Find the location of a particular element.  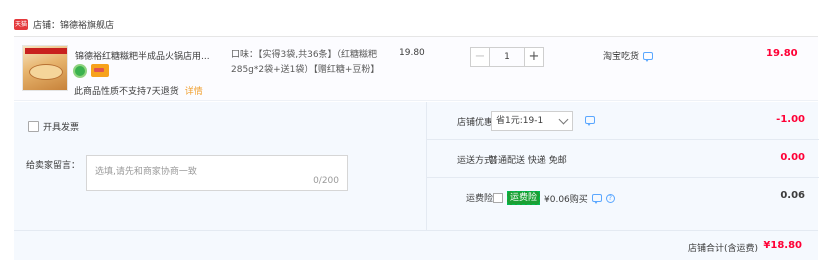

delivery-service: 淘宝吃货 is located at coordinates (628, 55).